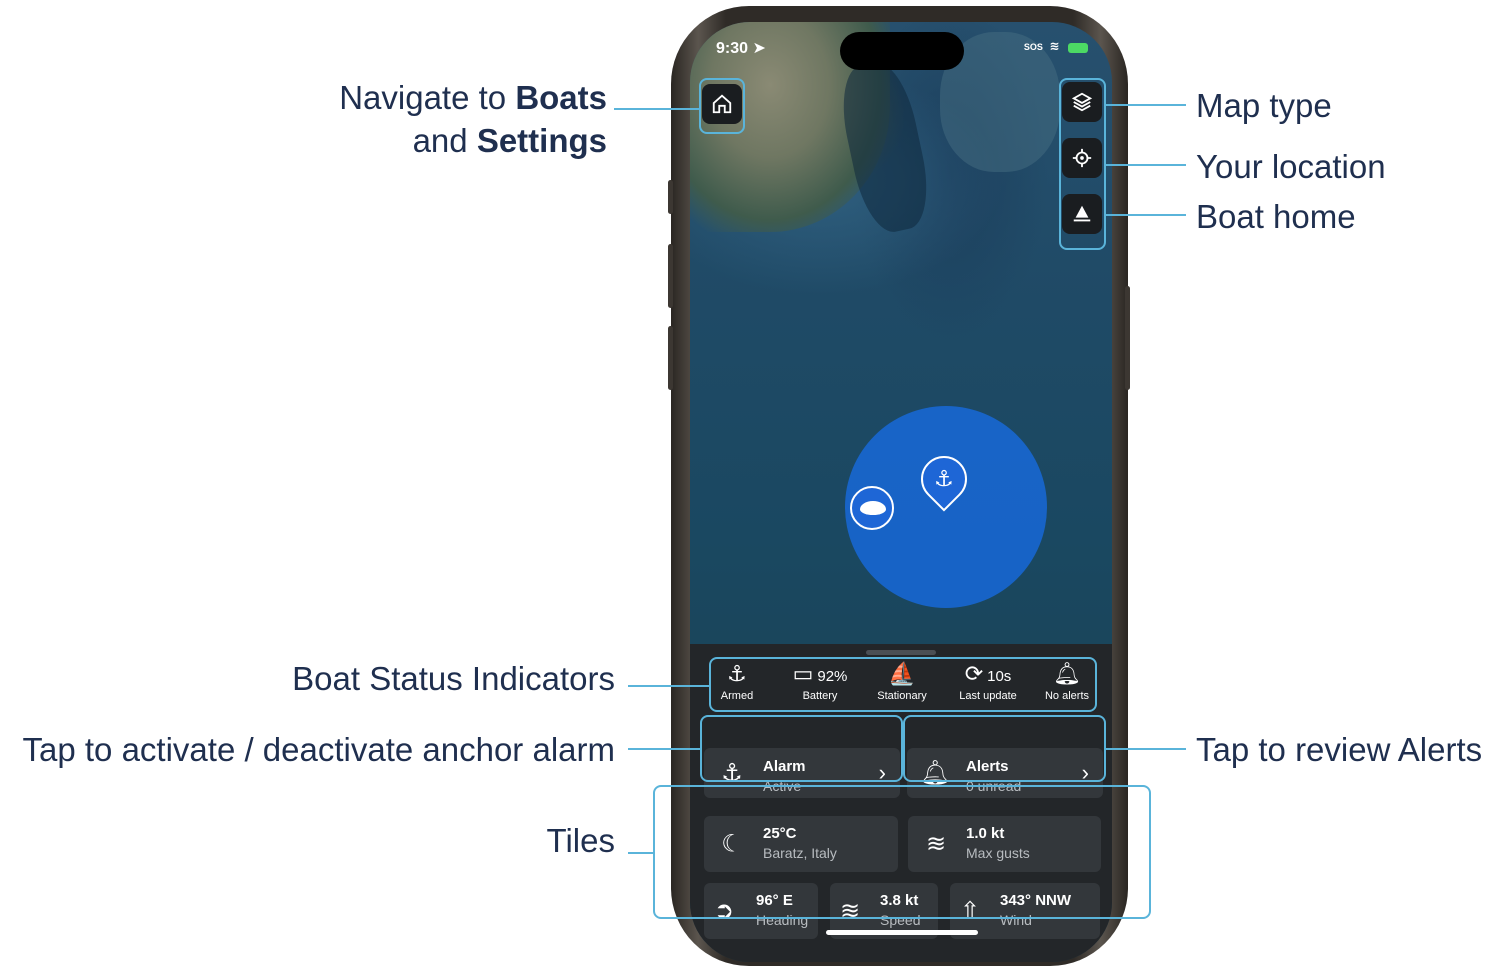  I want to click on status-time: 9:30 ➤, so click(741, 48).